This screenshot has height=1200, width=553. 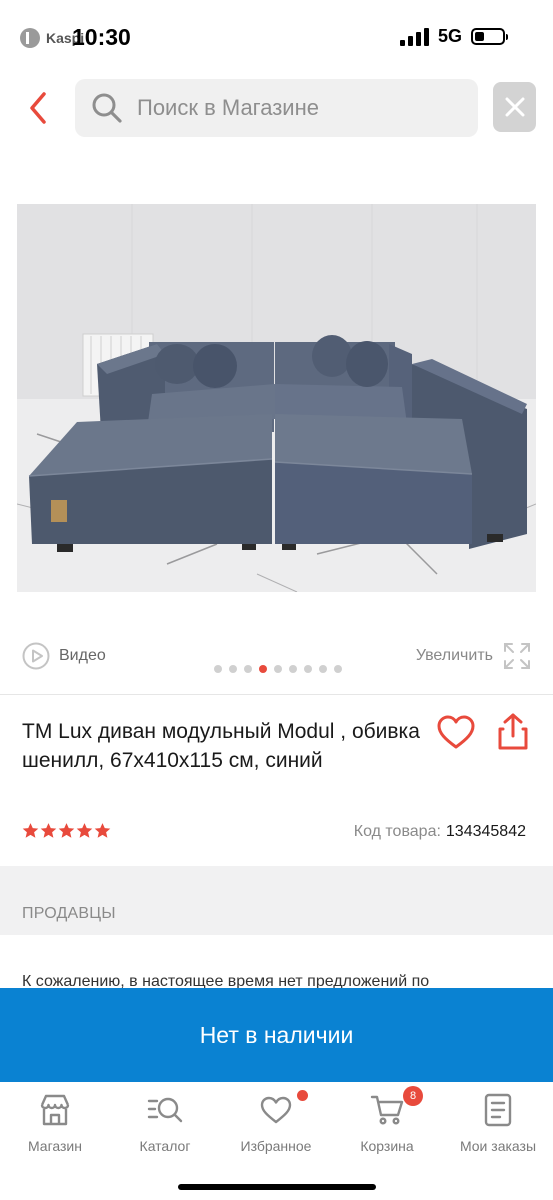 What do you see at coordinates (449, 36) in the screenshot?
I see `network-type: 5G` at bounding box center [449, 36].